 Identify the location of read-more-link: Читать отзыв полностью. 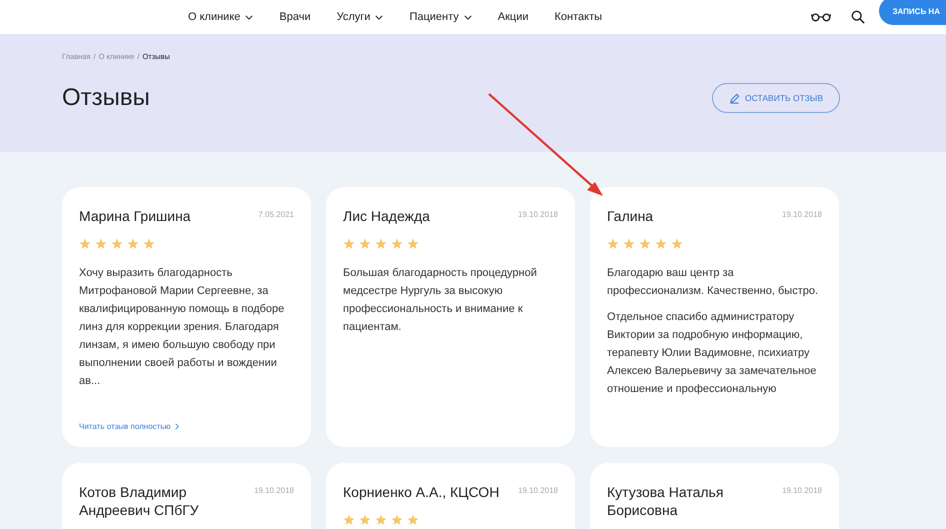
(186, 426).